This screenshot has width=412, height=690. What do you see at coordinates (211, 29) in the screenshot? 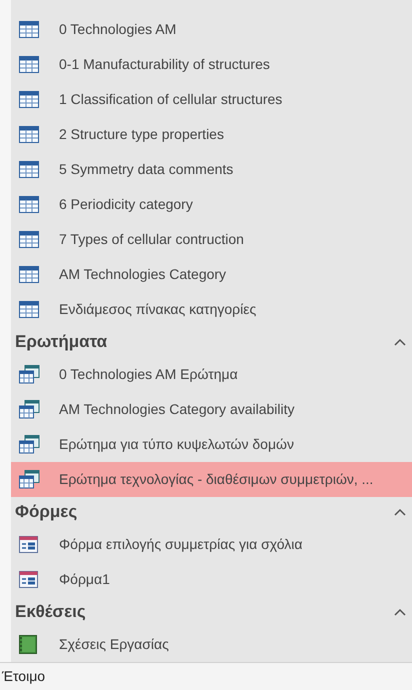
I see `navigation-item: 0 Technologies AM` at bounding box center [211, 29].